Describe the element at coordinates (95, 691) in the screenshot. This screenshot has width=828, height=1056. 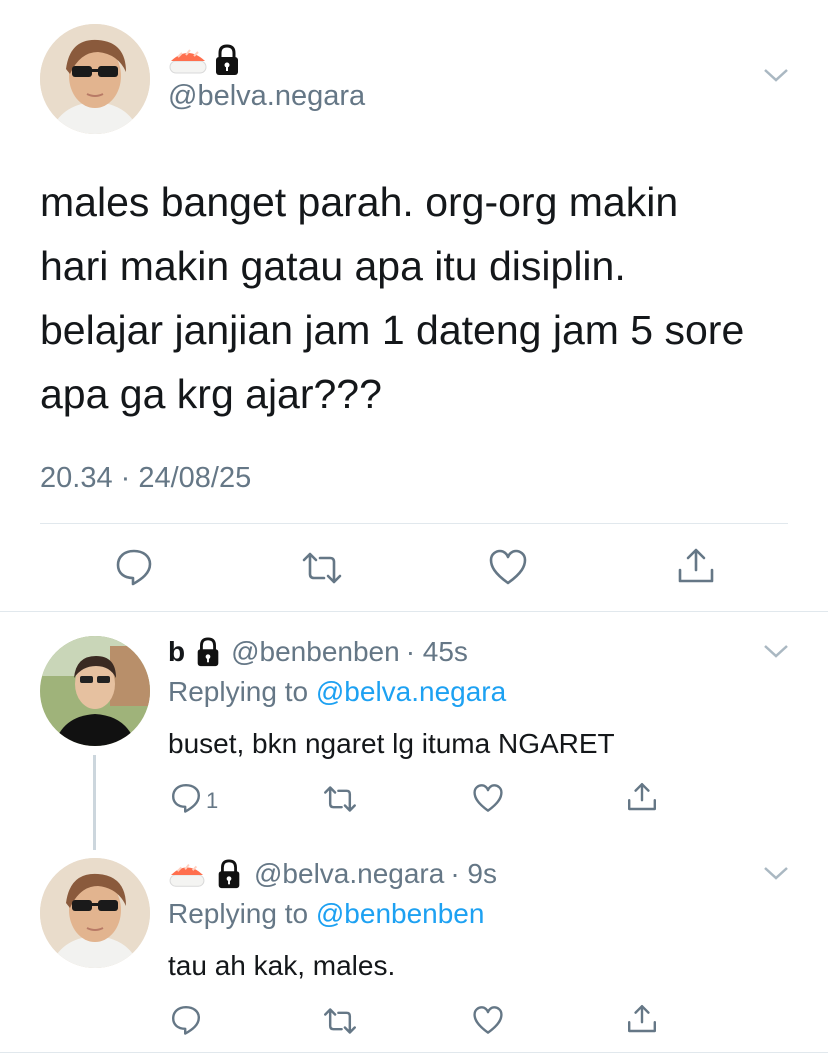
I see `avatar-benbenben` at that location.